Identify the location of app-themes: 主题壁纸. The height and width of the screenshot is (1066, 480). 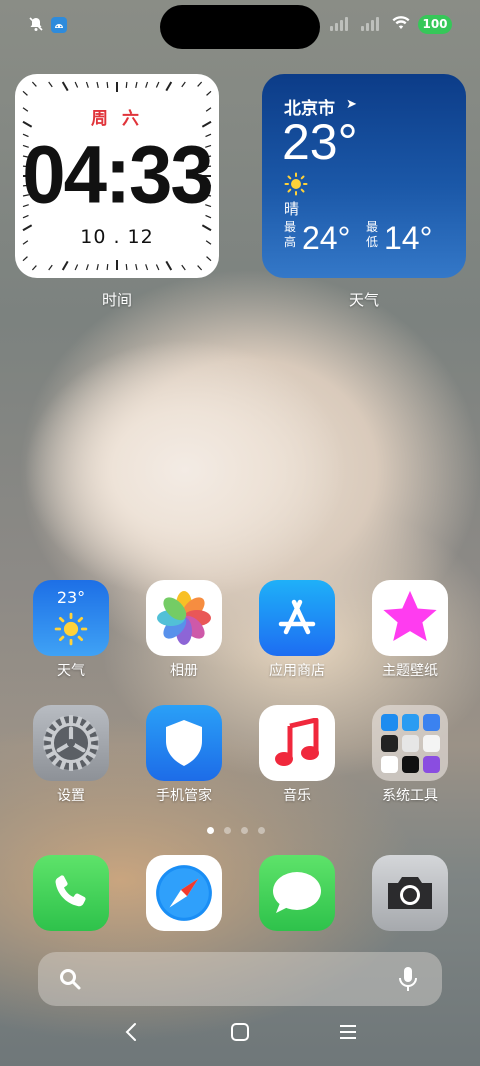
(410, 630).